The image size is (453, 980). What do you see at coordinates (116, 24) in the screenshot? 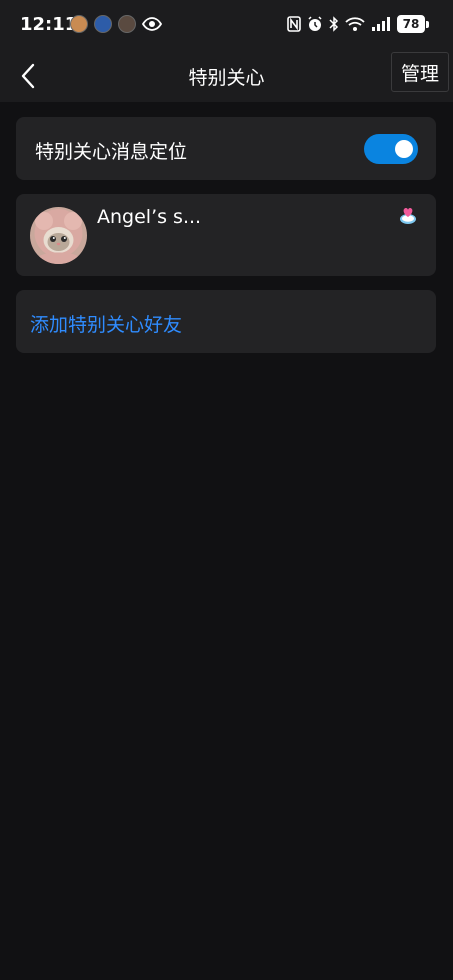
I see `notification-icons` at bounding box center [116, 24].